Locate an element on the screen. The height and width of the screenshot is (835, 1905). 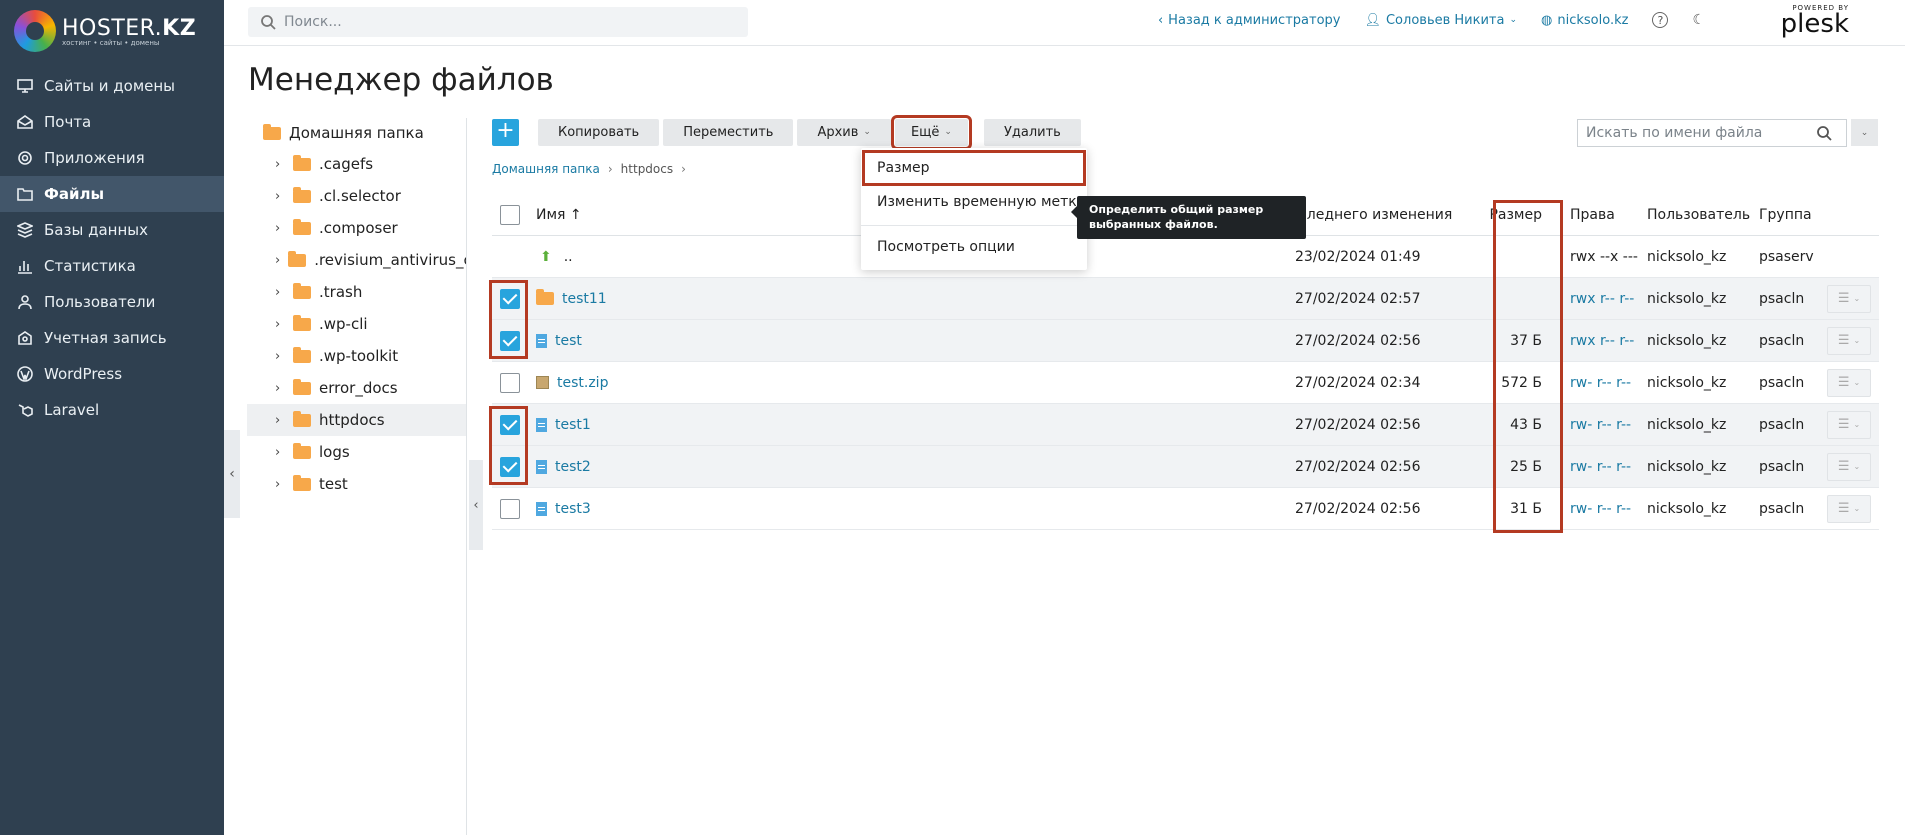
more-button: Ещё ⌄ is located at coordinates (931, 132).